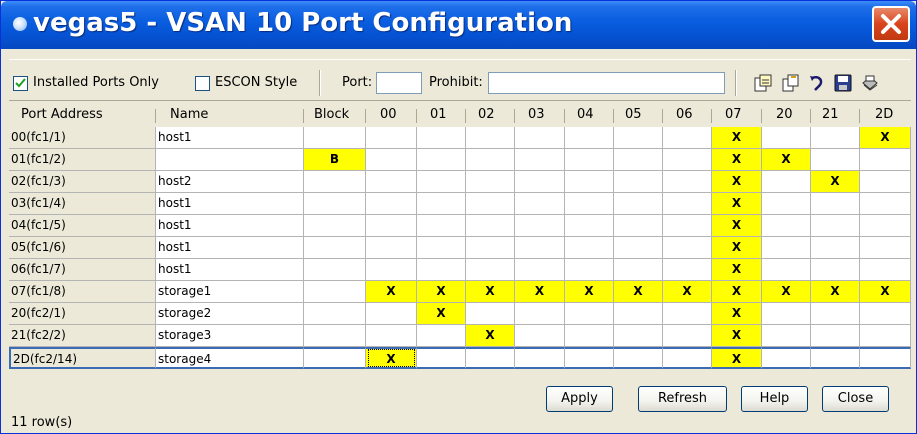  I want to click on column-header: 00, so click(388, 115).